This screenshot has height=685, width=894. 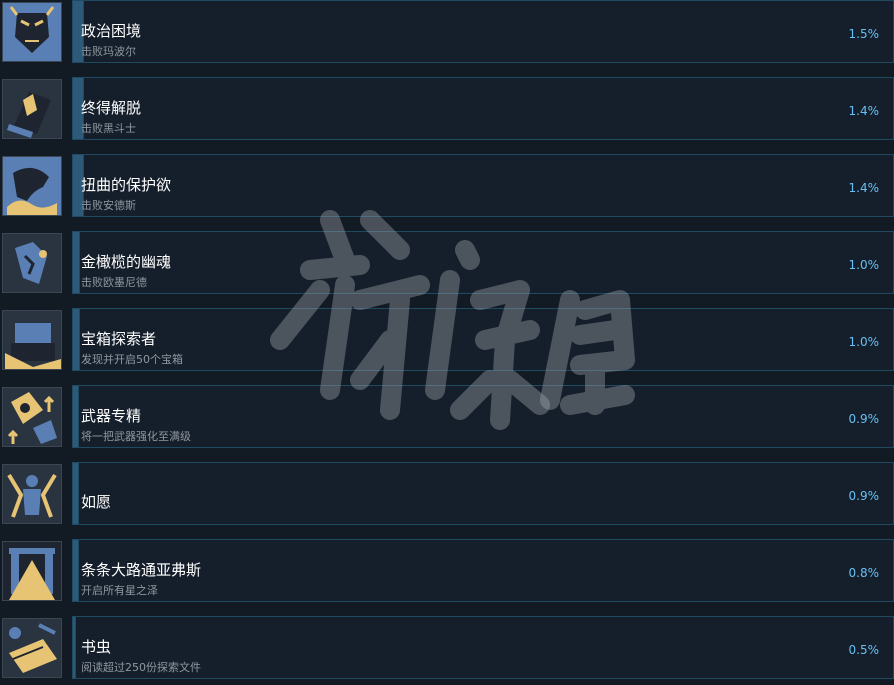 What do you see at coordinates (119, 590) in the screenshot?
I see `achievement-description: 开启所有星之泽` at bounding box center [119, 590].